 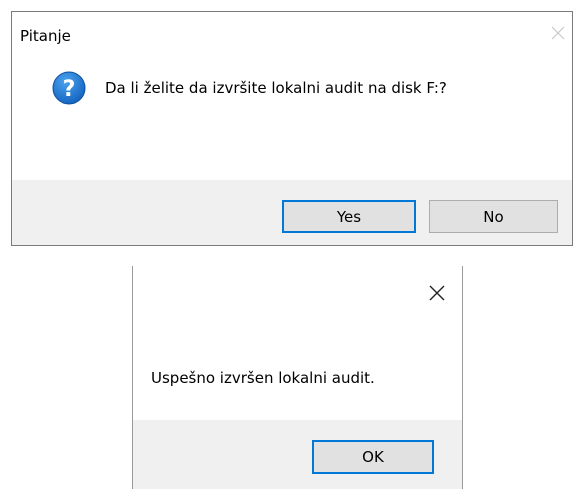 I want to click on dialog-title: Pitanje, so click(x=45, y=36).